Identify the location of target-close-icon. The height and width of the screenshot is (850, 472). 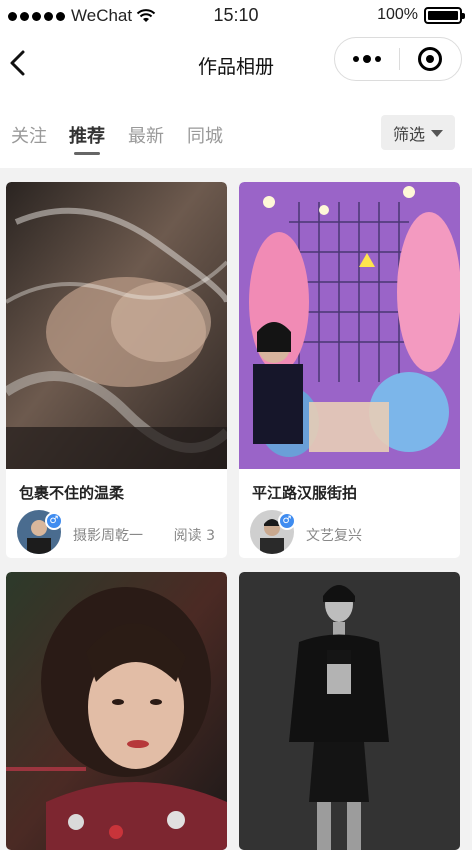
(430, 59).